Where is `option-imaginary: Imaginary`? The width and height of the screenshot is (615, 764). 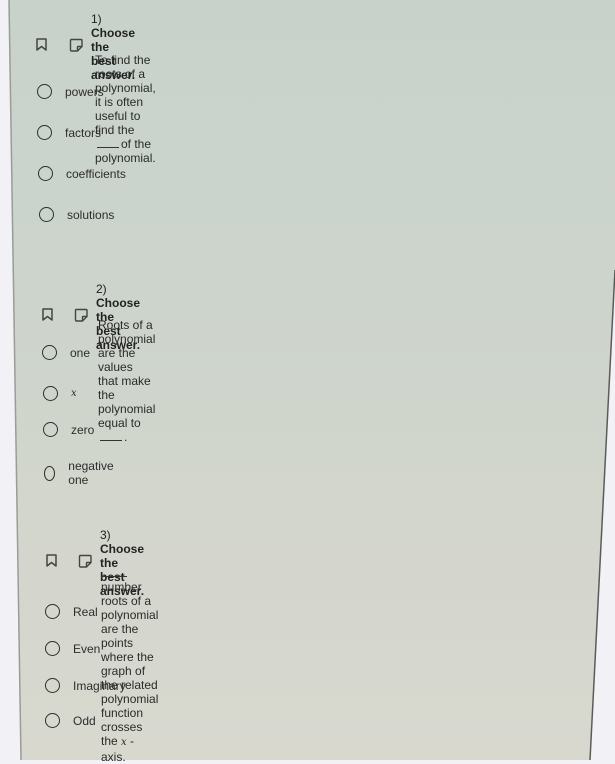 option-imaginary: Imaginary is located at coordinates (85, 685).